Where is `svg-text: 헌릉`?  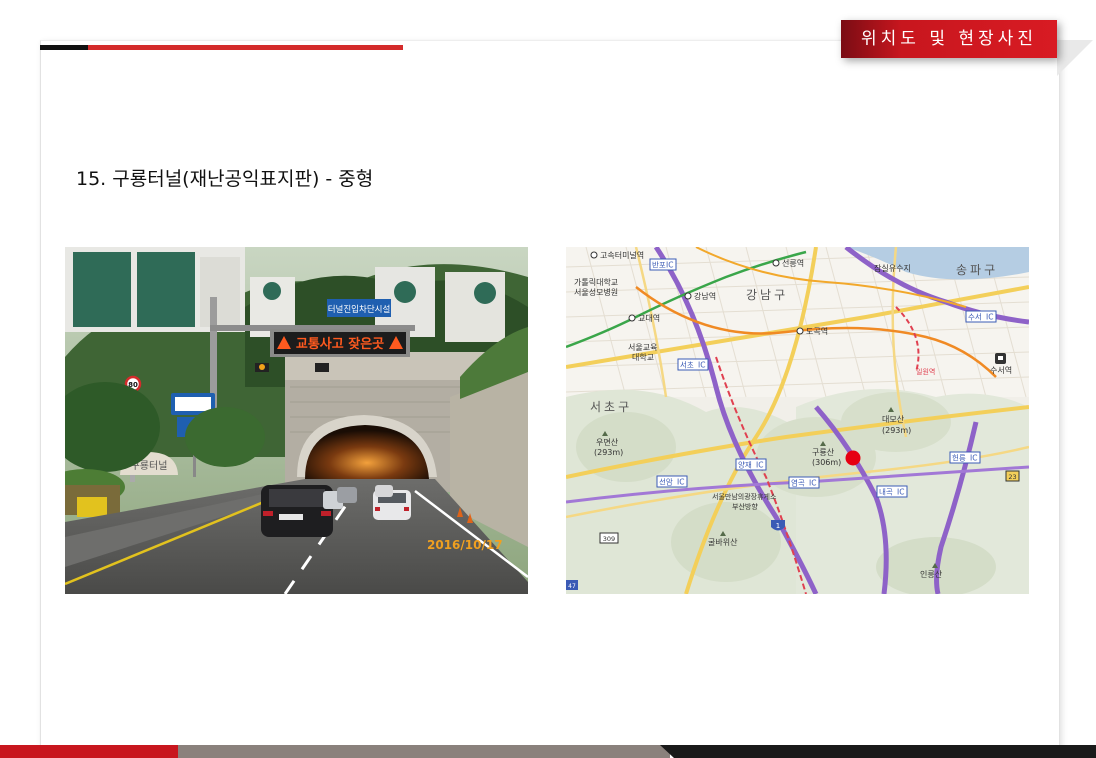
svg-text: 헌릉 is located at coordinates (959, 458).